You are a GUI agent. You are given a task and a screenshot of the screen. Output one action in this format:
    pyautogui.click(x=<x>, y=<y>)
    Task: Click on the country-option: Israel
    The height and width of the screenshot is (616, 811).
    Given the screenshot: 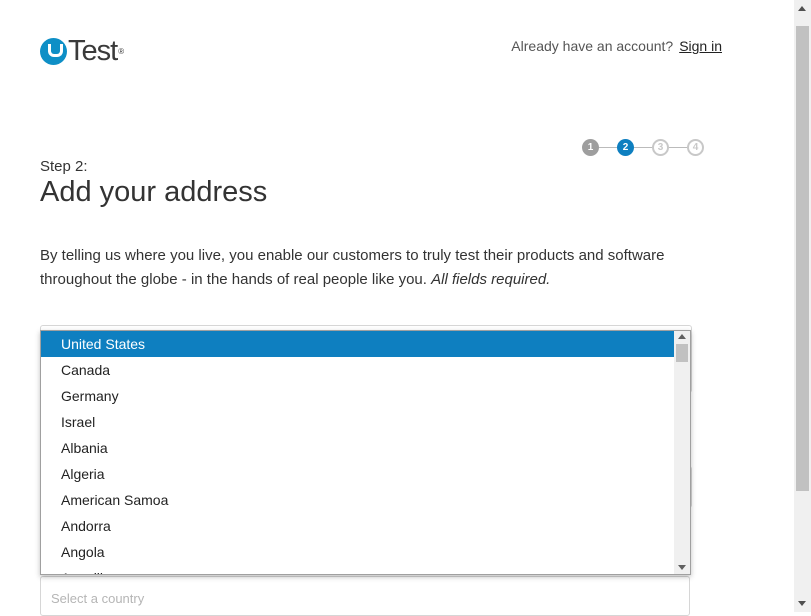 What is the action you would take?
    pyautogui.click(x=358, y=422)
    